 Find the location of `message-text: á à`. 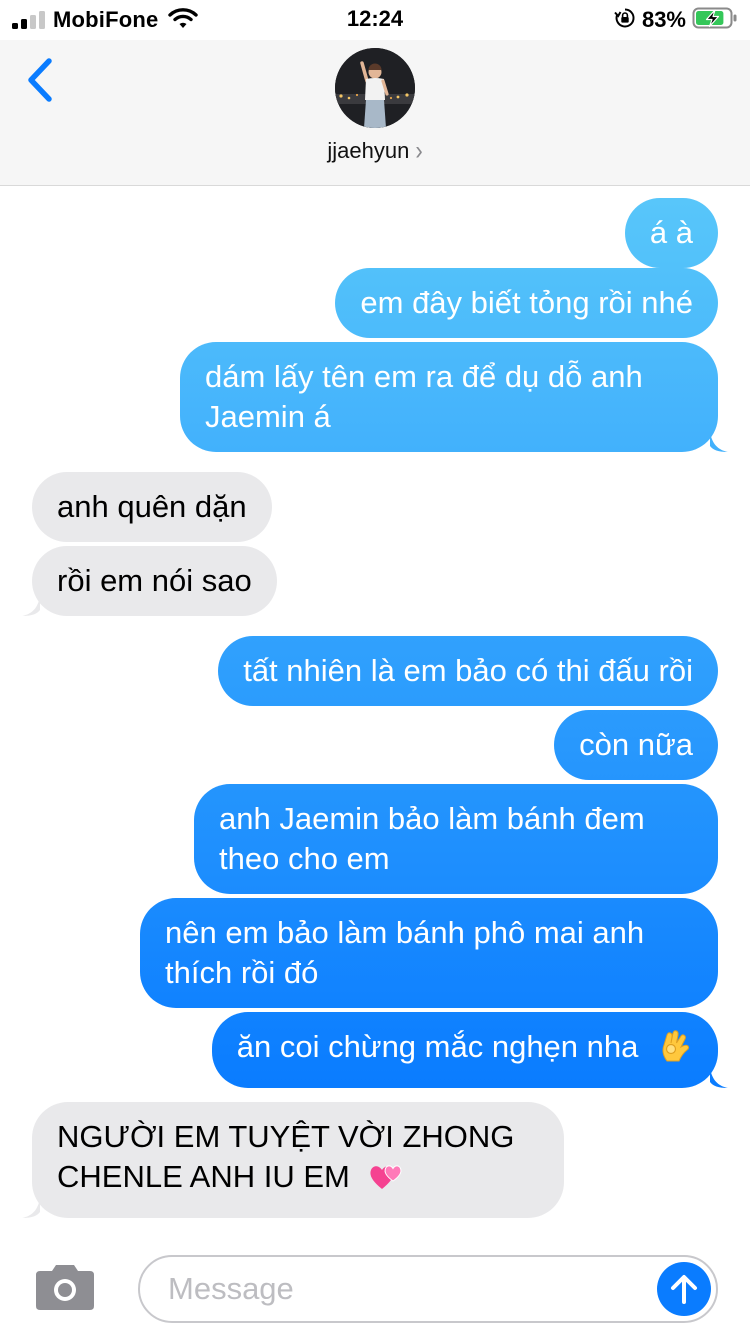

message-text: á à is located at coordinates (671, 232).